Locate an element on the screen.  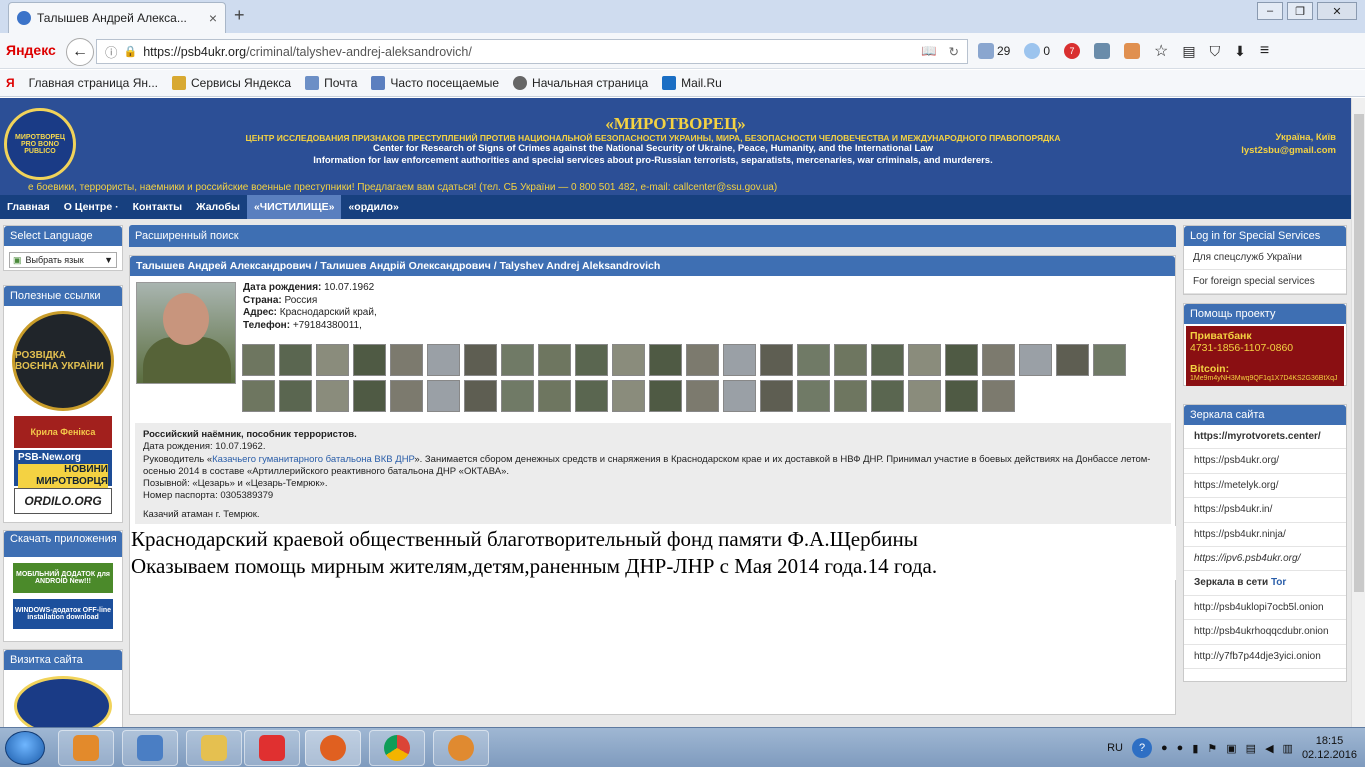
taskbar-media-player is located at coordinates (86, 748).